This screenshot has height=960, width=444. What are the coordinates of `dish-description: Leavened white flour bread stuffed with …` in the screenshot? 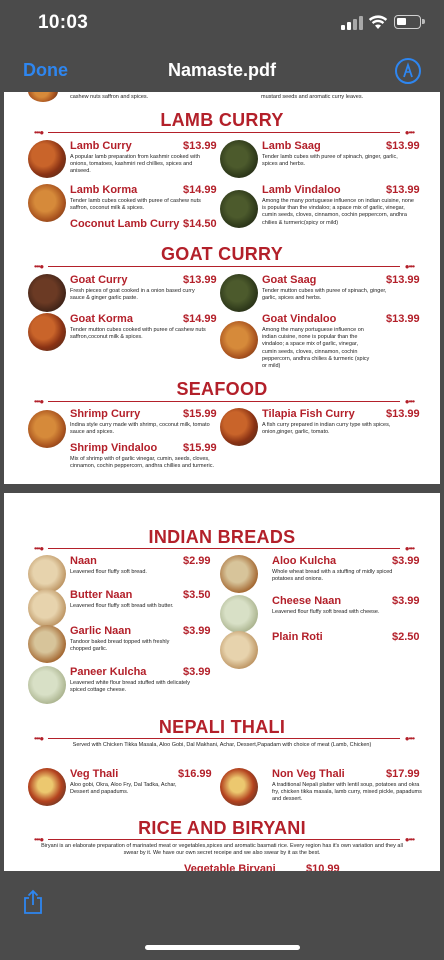 It's located at (130, 687).